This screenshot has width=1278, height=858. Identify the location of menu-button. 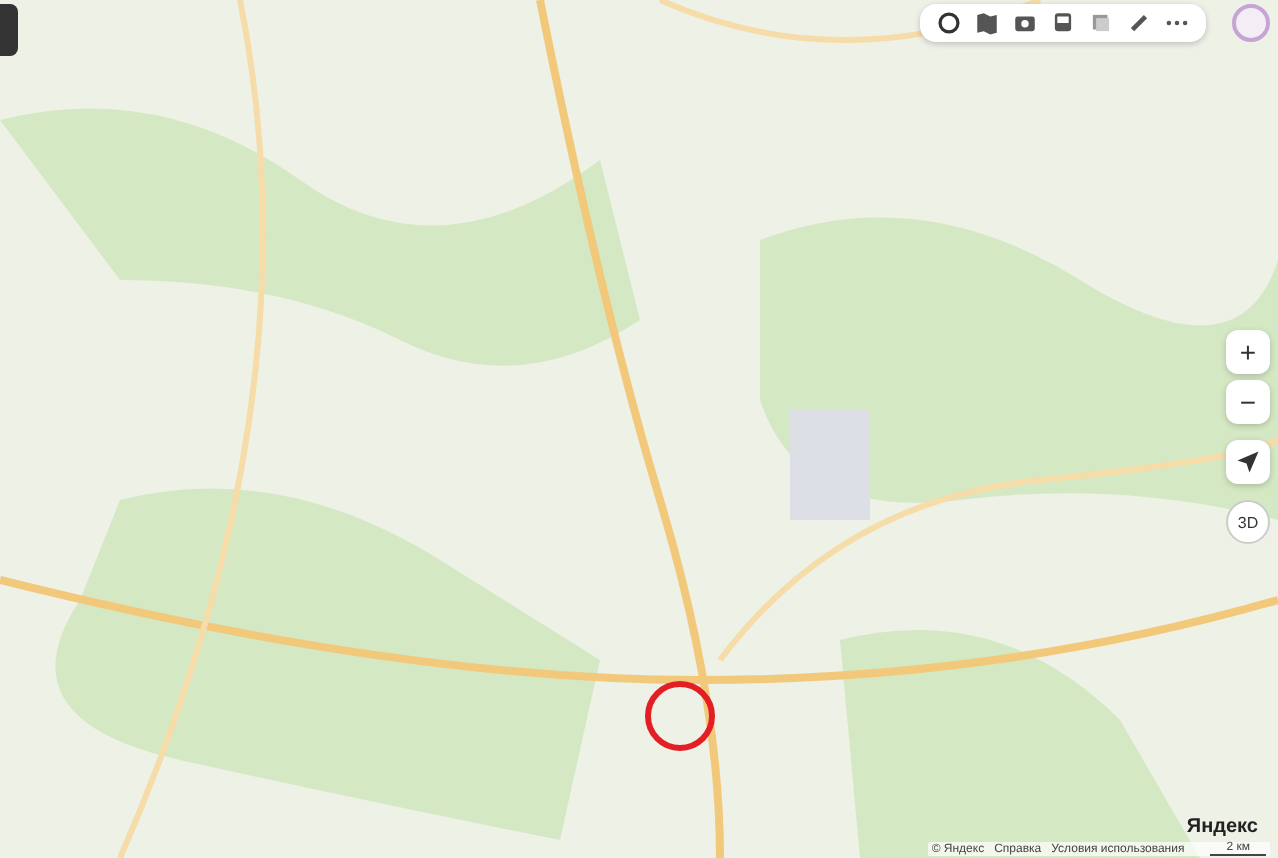
(9, 30).